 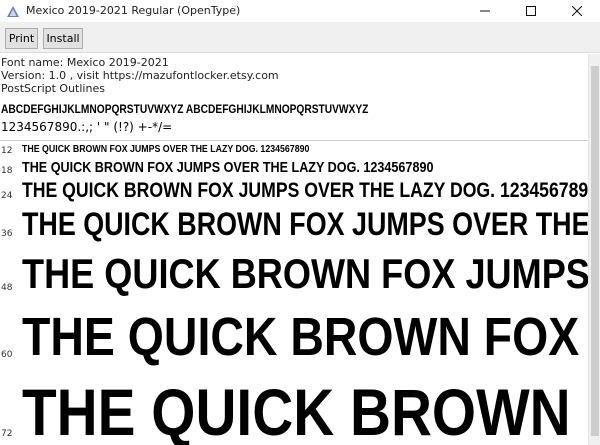 I want to click on close-icon, so click(x=577, y=11).